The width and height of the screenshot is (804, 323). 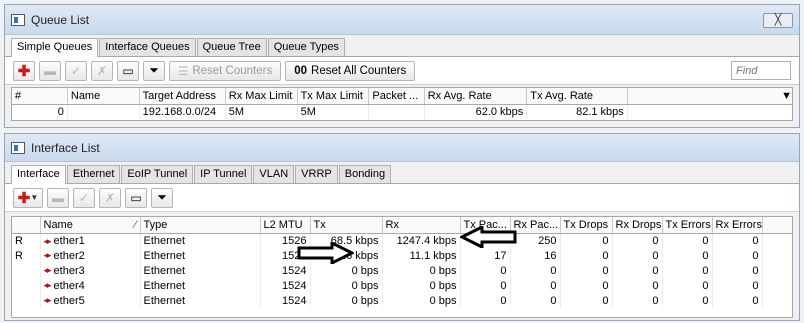 What do you see at coordinates (577, 96) in the screenshot?
I see `column-header: Tx Avg. Rate` at bounding box center [577, 96].